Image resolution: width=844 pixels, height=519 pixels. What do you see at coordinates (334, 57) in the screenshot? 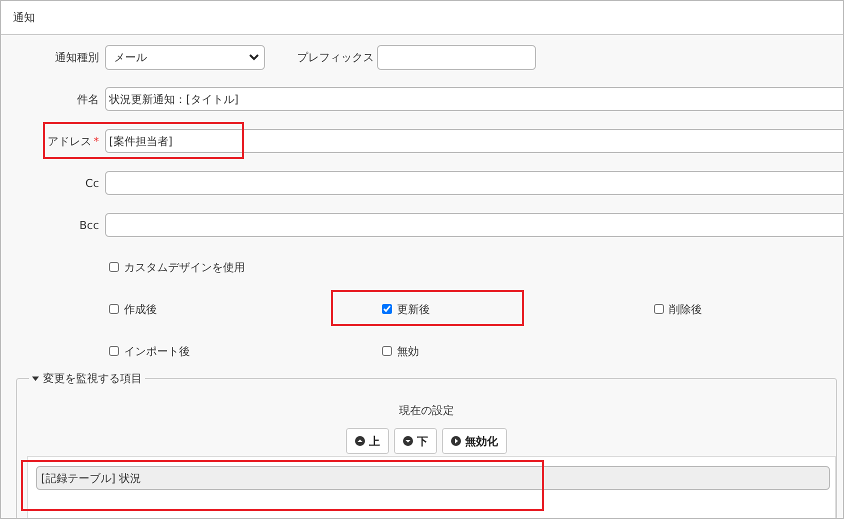
I see `field-label: プレフィックス` at bounding box center [334, 57].